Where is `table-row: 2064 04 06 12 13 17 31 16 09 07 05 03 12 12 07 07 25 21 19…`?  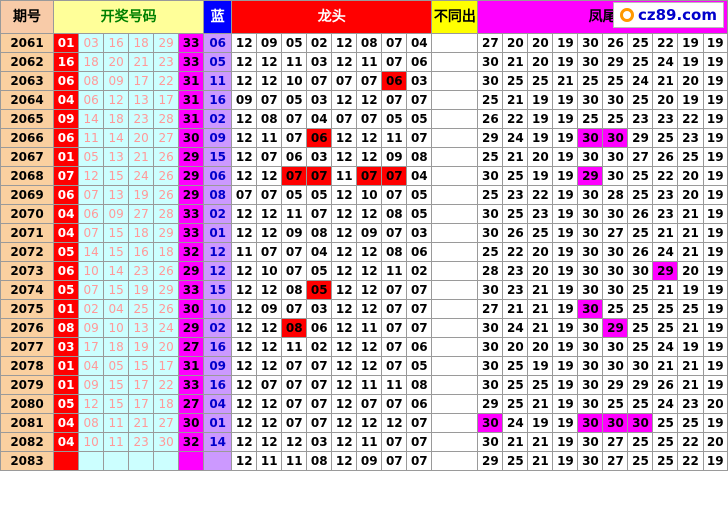 table-row: 2064 04 06 12 13 17 31 16 09 07 05 03 12 12 07 07 25 21 19… is located at coordinates (364, 100).